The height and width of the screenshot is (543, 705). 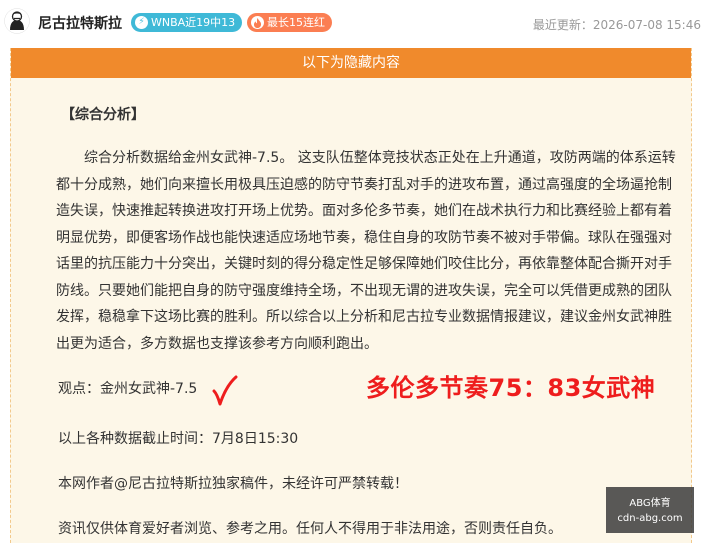 I want to click on watermark-line-1: ABG体育, so click(x=650, y=503).